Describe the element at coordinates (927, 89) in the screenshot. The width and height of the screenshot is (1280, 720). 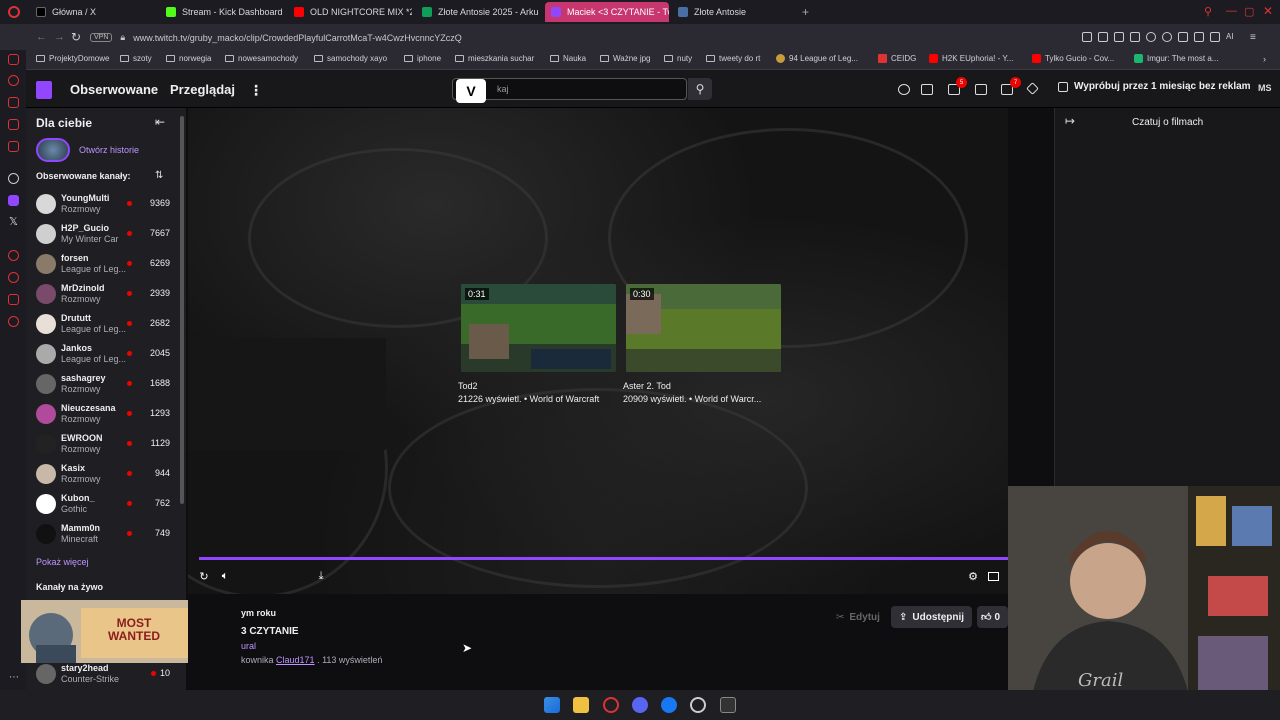
I see `gift-icon` at that location.